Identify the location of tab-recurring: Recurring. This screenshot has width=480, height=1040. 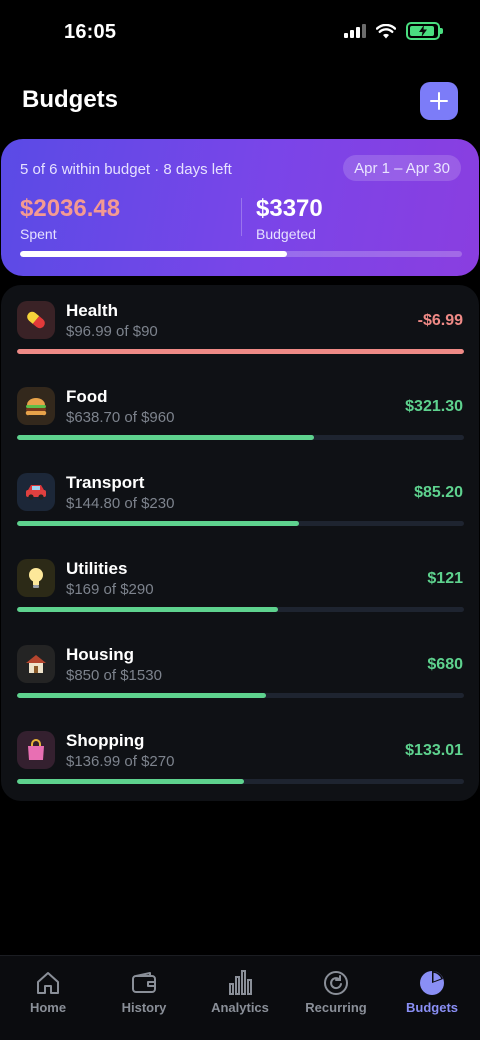
(336, 998).